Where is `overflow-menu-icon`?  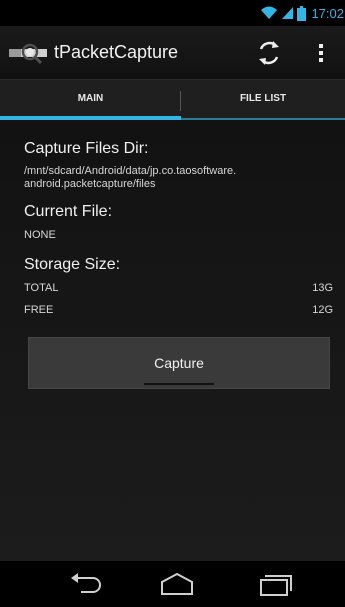 overflow-menu-icon is located at coordinates (321, 53).